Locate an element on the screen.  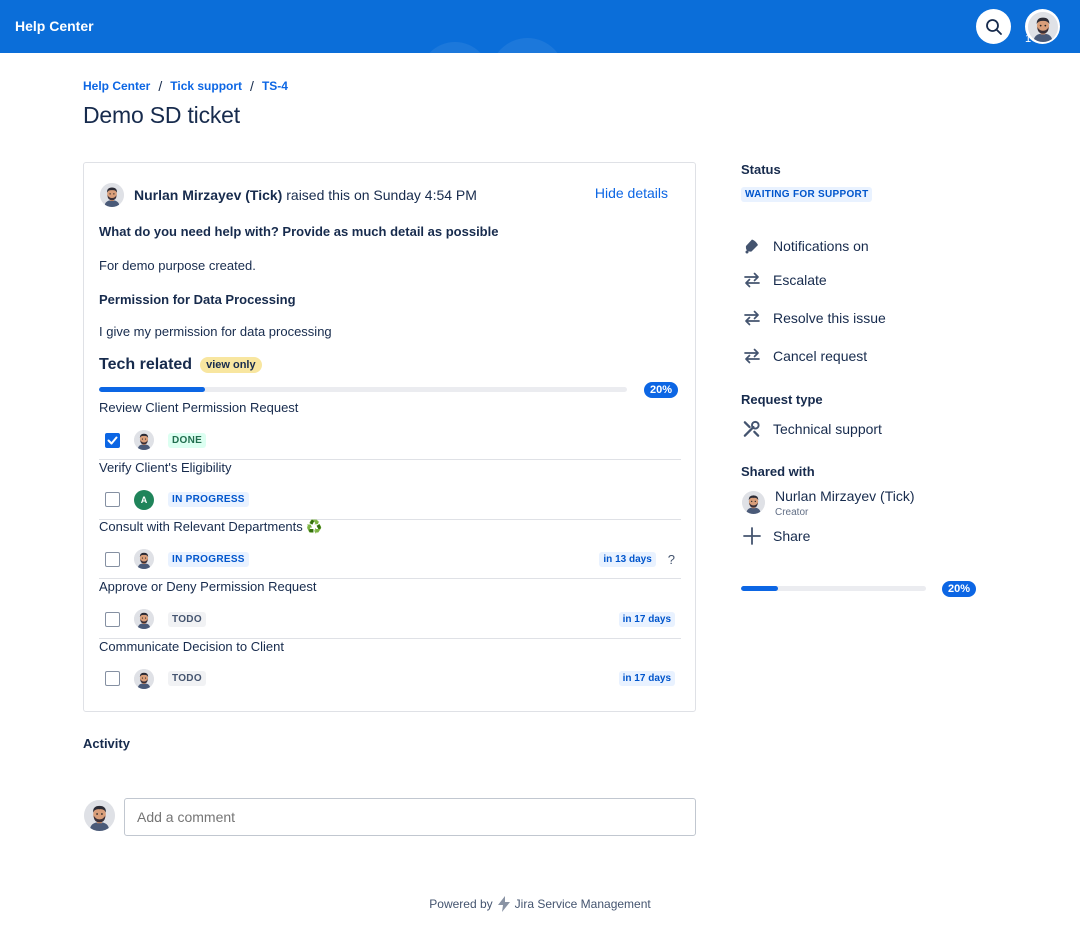
action-label: Escalate is located at coordinates (800, 279).